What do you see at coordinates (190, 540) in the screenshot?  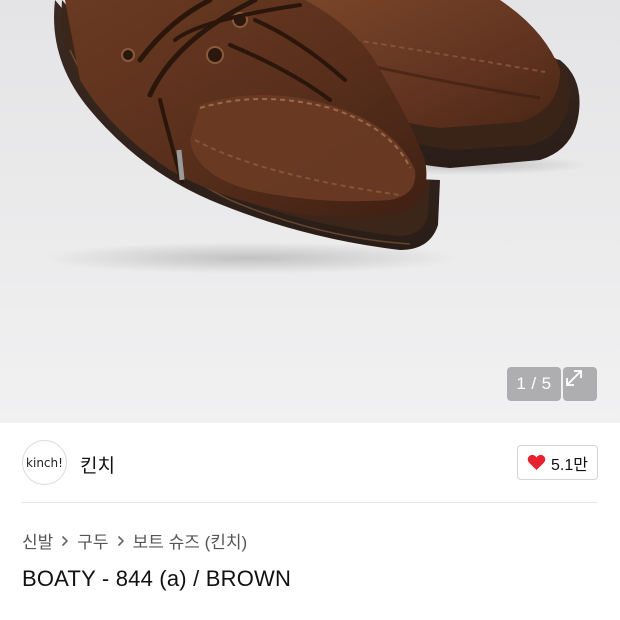 I see `breadcrumb-item-boat-shoes: 보트 슈즈 (킨치)` at bounding box center [190, 540].